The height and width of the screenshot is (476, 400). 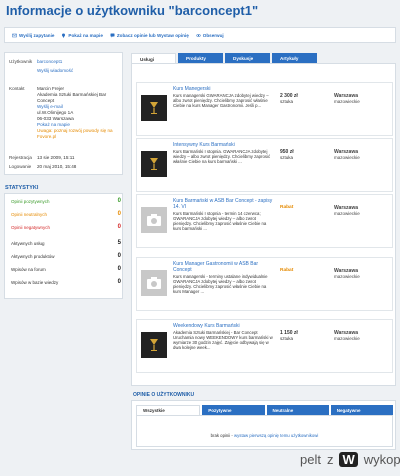 I want to click on watermark-brand: wykop.pl, so click(x=381, y=459).